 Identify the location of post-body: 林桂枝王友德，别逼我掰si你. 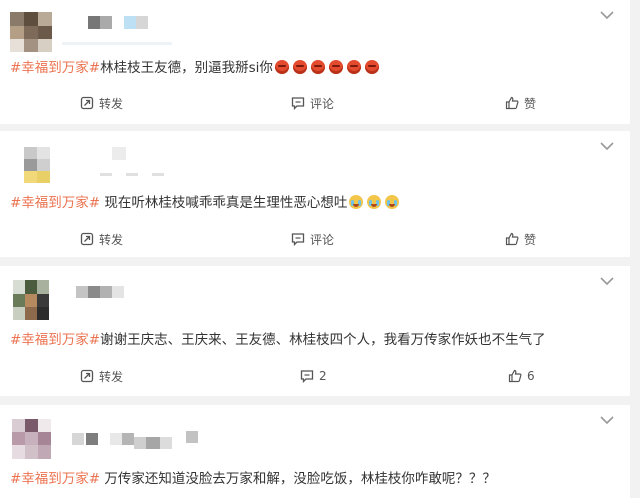
(186, 68).